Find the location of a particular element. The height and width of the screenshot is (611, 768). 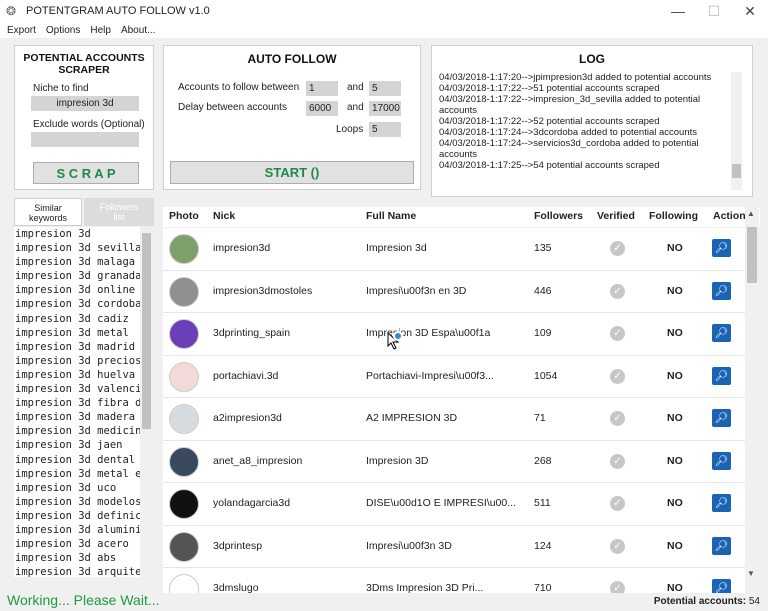

keywords-hscrollbar is located at coordinates (77, 583).